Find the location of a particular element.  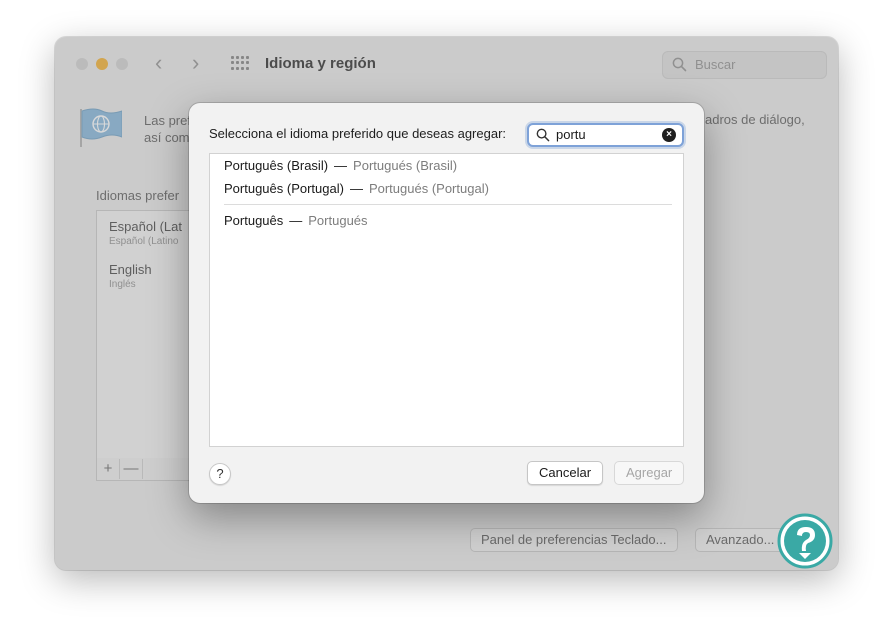

search-query: portu is located at coordinates (571, 134).